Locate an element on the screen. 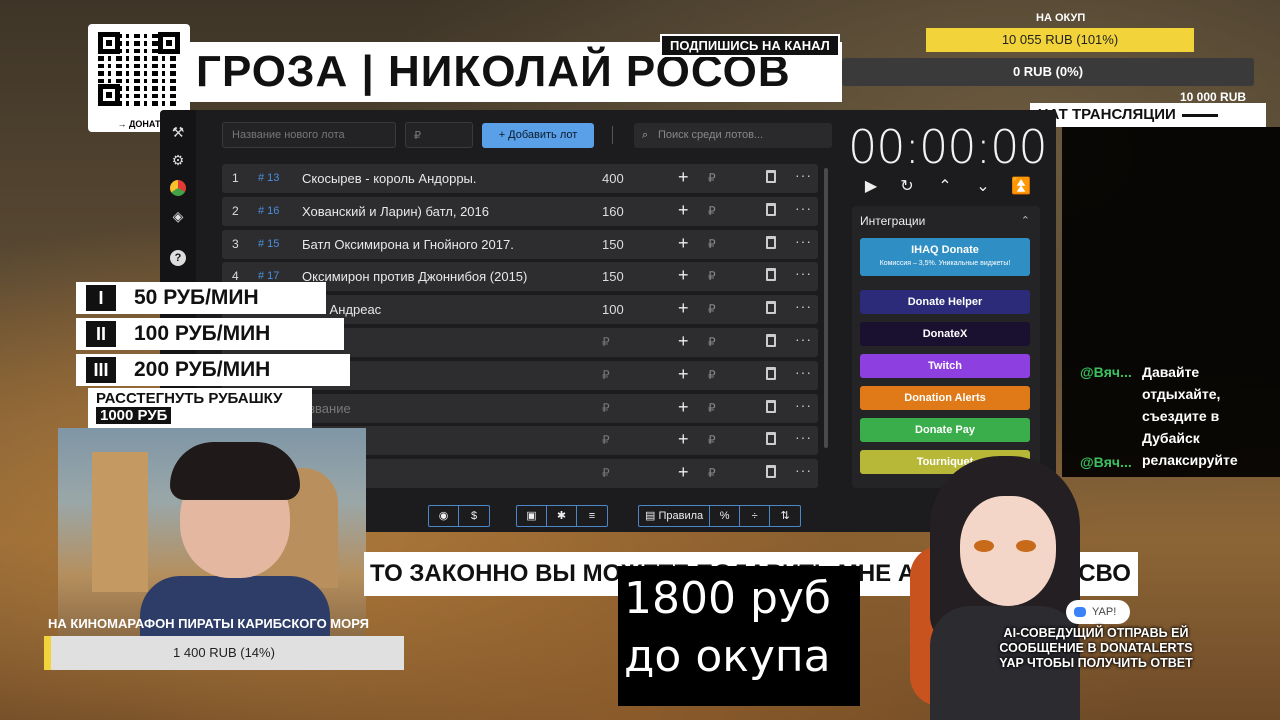  integration-button: Donation Alerts is located at coordinates (945, 398).